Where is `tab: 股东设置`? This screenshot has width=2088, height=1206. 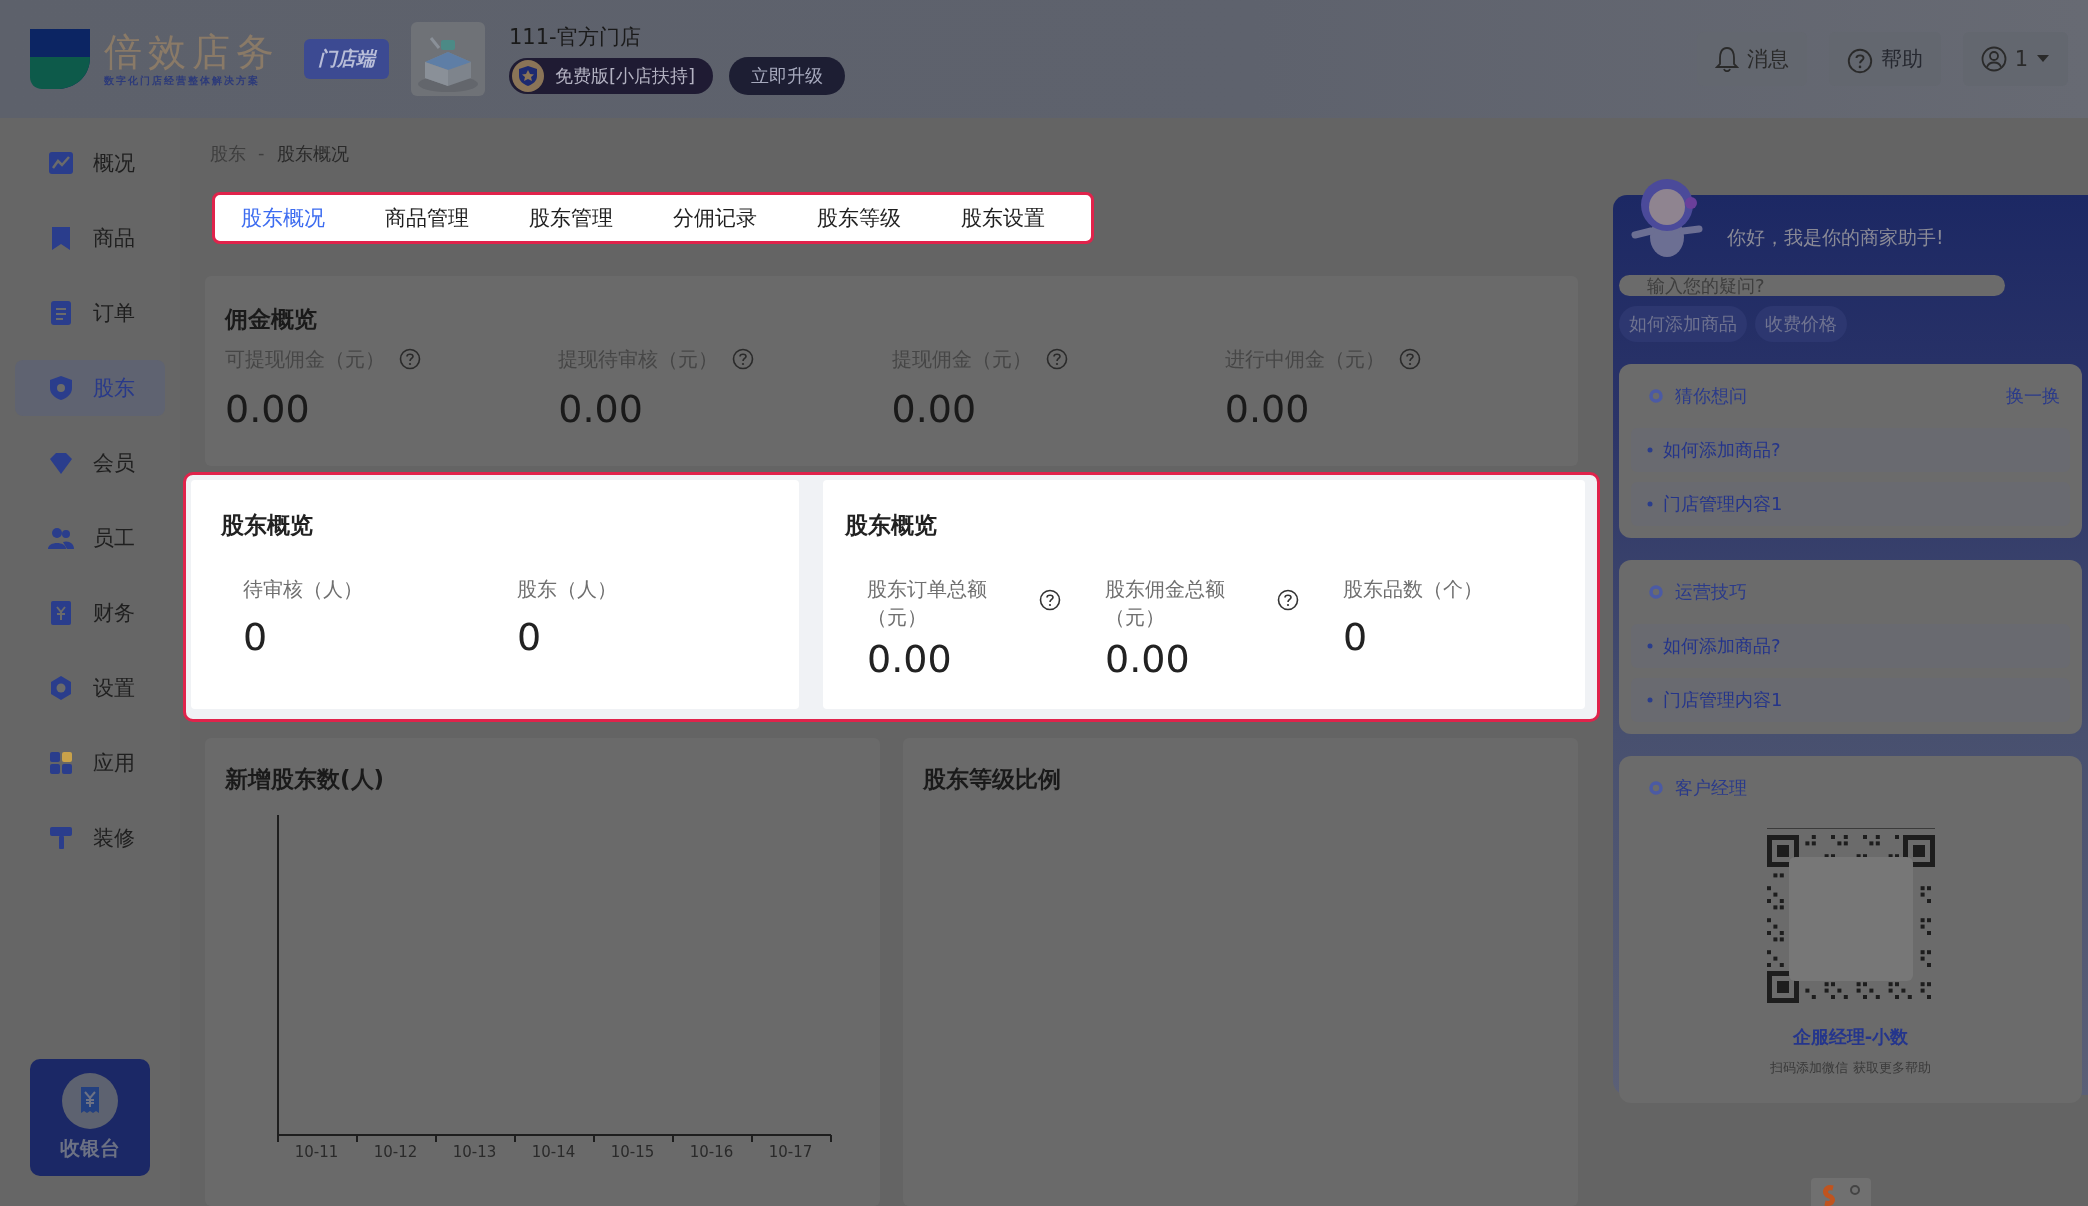
tab: 股东设置 is located at coordinates (1013, 218).